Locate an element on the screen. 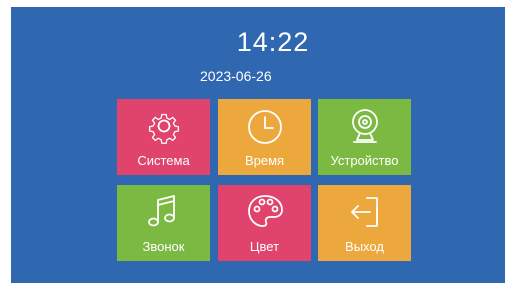 The width and height of the screenshot is (515, 293). tile-label: Цвет is located at coordinates (264, 246).